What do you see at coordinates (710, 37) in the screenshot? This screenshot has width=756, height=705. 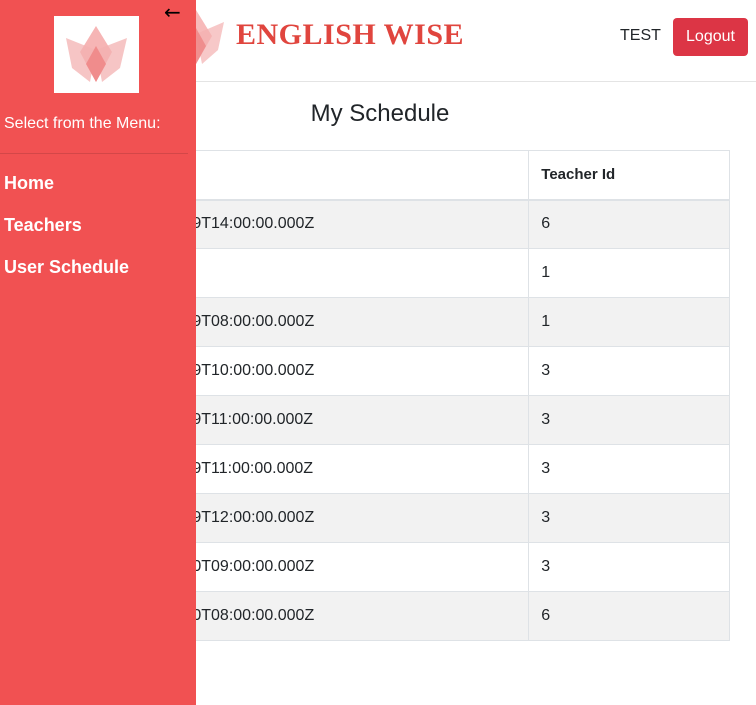 I see `logout-button: Logout` at bounding box center [710, 37].